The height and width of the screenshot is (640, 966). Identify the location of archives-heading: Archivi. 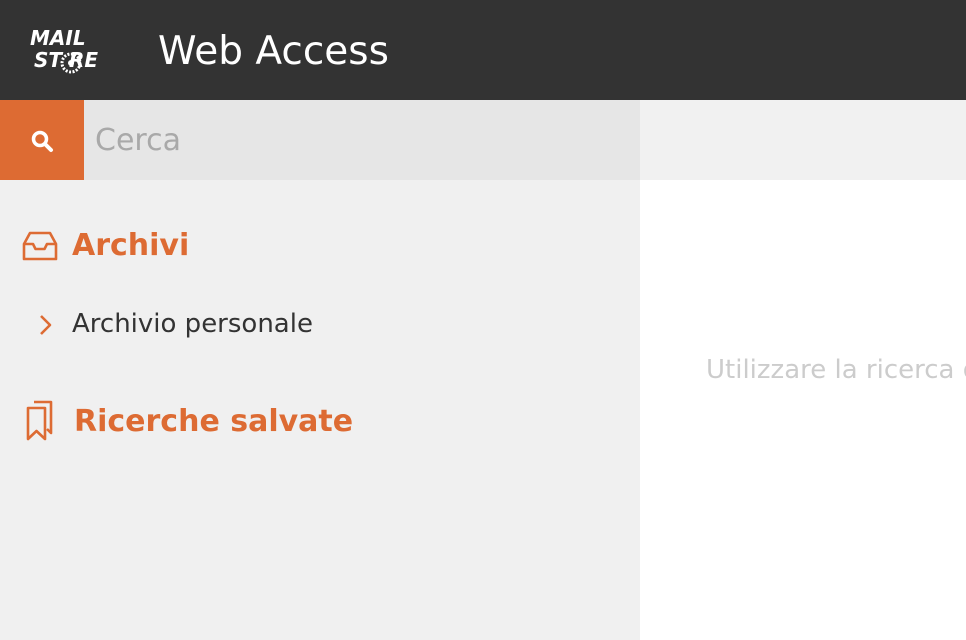
(130, 246).